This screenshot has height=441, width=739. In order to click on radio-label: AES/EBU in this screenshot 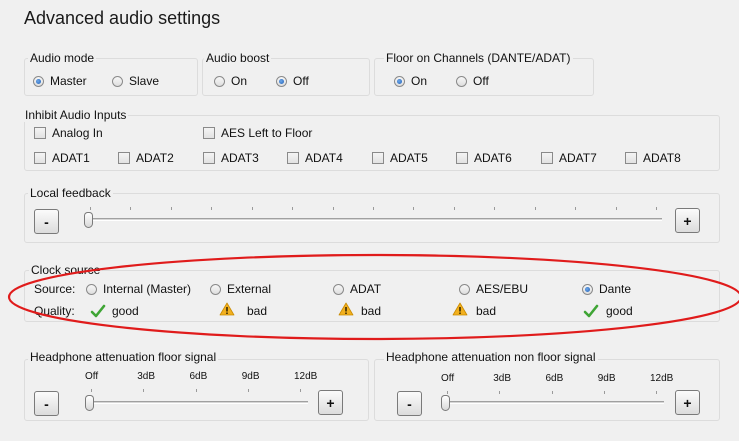, I will do `click(502, 289)`.